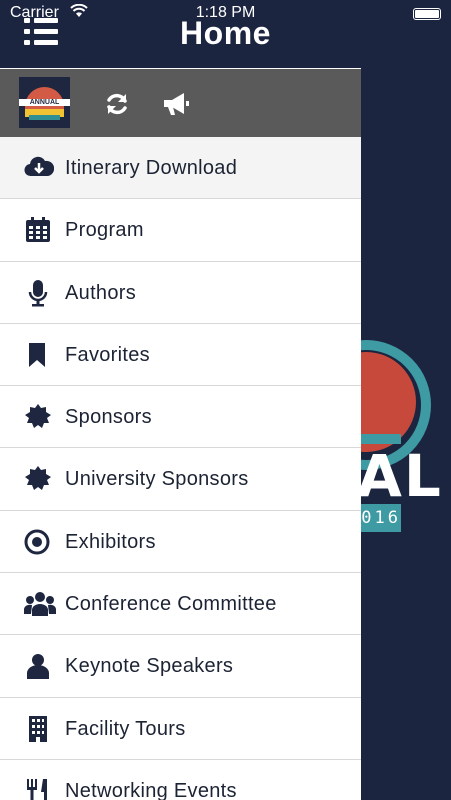 The height and width of the screenshot is (800, 451). I want to click on building-icon, so click(38, 729).